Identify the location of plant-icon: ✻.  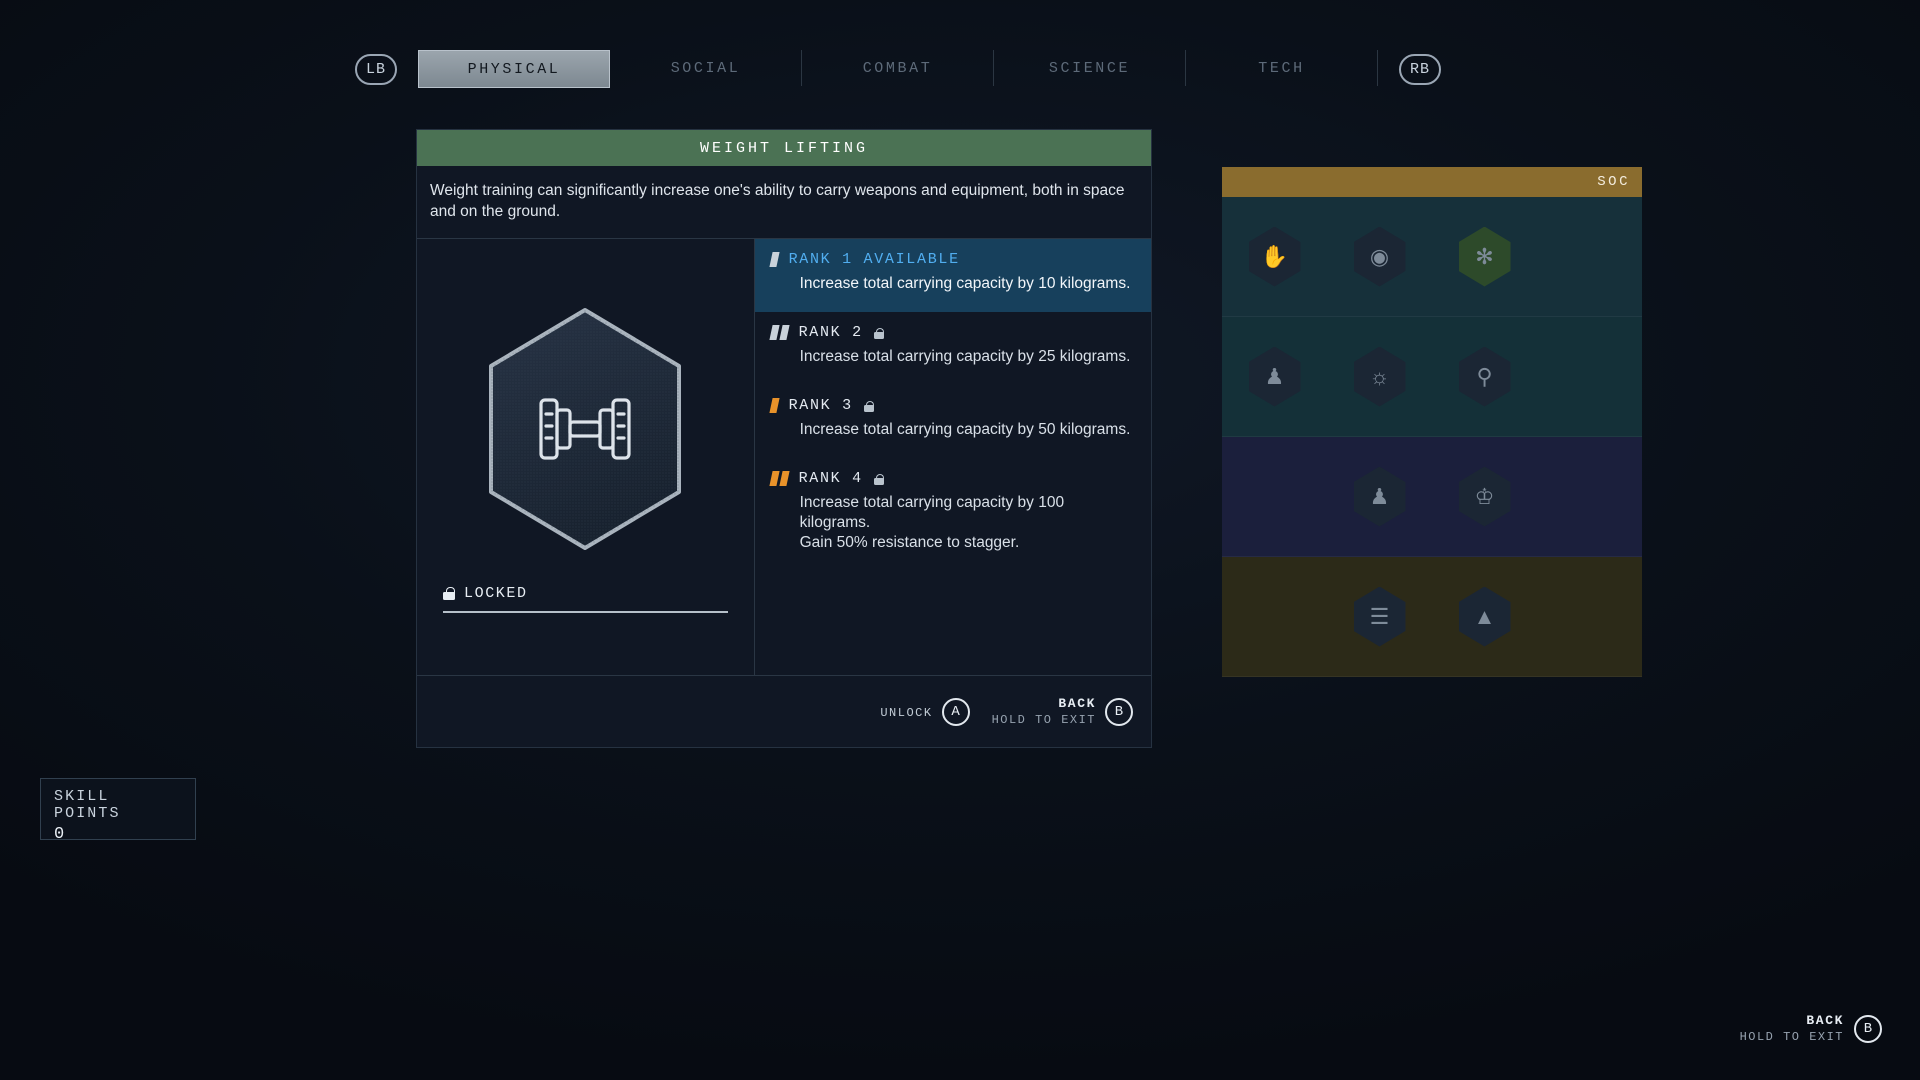
(1484, 256).